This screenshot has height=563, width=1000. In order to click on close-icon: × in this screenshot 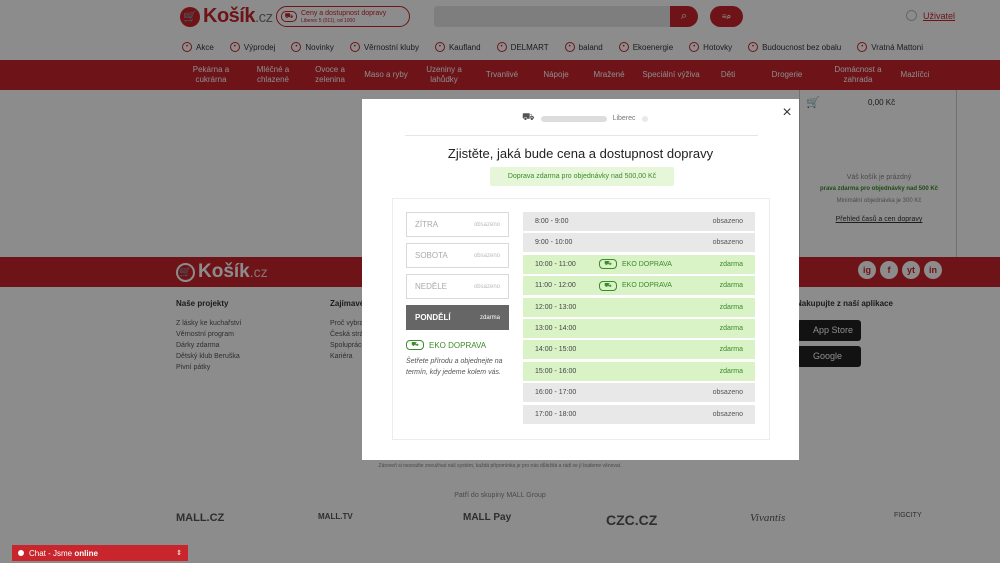, I will do `click(787, 113)`.